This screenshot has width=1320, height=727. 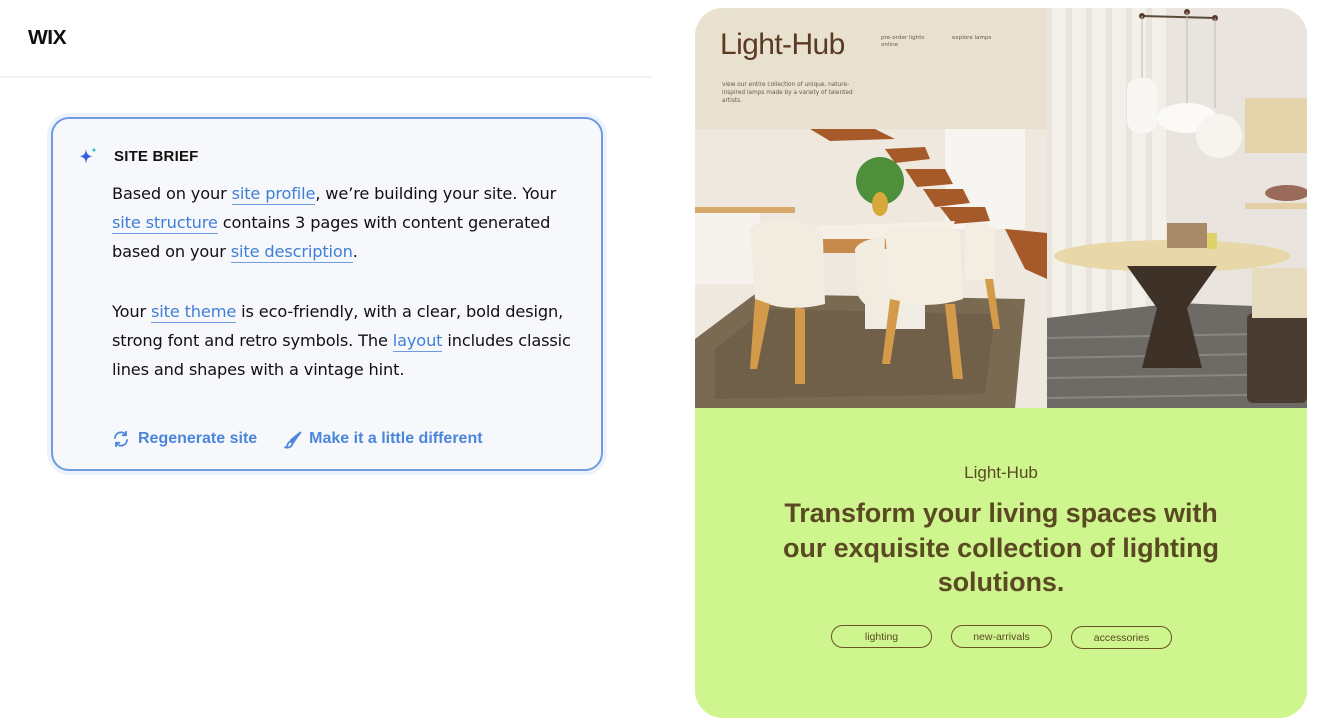 What do you see at coordinates (1121, 637) in the screenshot?
I see `tag-accessories: accessories` at bounding box center [1121, 637].